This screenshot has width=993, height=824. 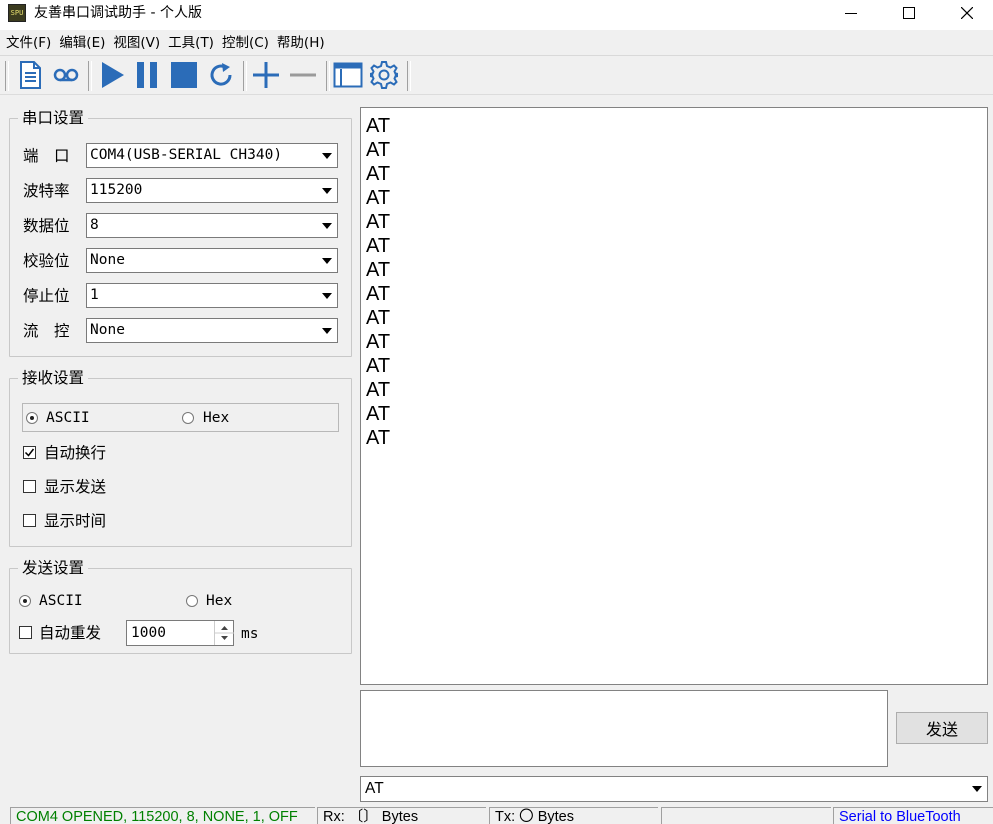 What do you see at coordinates (53, 568) in the screenshot?
I see `send-settings-title: 发送设置` at bounding box center [53, 568].